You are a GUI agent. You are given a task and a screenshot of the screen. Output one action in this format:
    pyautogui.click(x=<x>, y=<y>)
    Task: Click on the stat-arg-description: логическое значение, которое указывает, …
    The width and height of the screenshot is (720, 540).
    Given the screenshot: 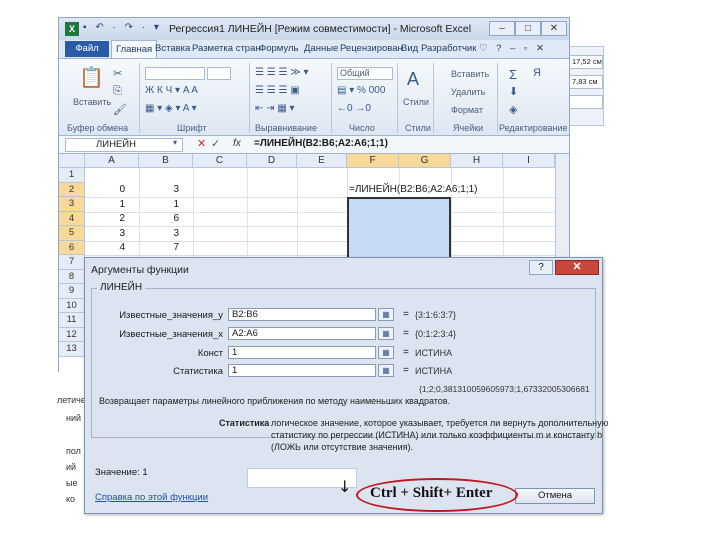 What is the action you would take?
    pyautogui.click(x=440, y=423)
    